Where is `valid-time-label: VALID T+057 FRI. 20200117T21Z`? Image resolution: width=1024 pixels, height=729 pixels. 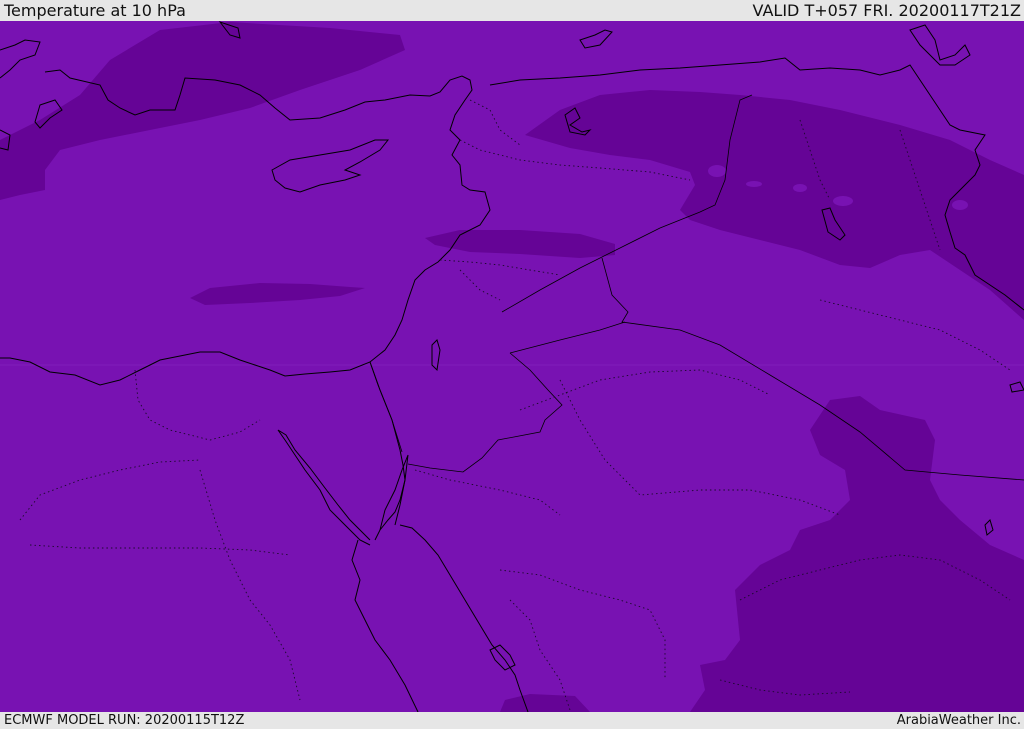 valid-time-label: VALID T+057 FRI. 20200117T21Z is located at coordinates (886, 10).